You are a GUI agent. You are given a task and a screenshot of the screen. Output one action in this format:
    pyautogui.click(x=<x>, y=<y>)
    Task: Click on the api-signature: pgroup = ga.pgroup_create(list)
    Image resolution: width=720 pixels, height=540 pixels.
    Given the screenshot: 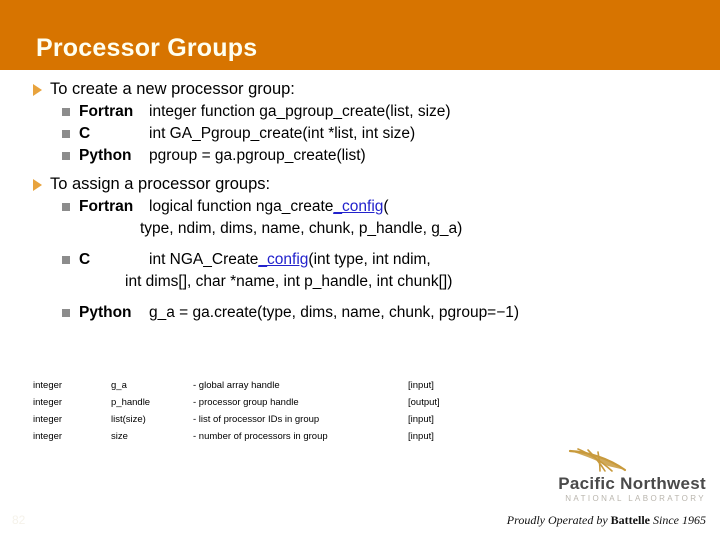 What is the action you would take?
    pyautogui.click(x=257, y=155)
    